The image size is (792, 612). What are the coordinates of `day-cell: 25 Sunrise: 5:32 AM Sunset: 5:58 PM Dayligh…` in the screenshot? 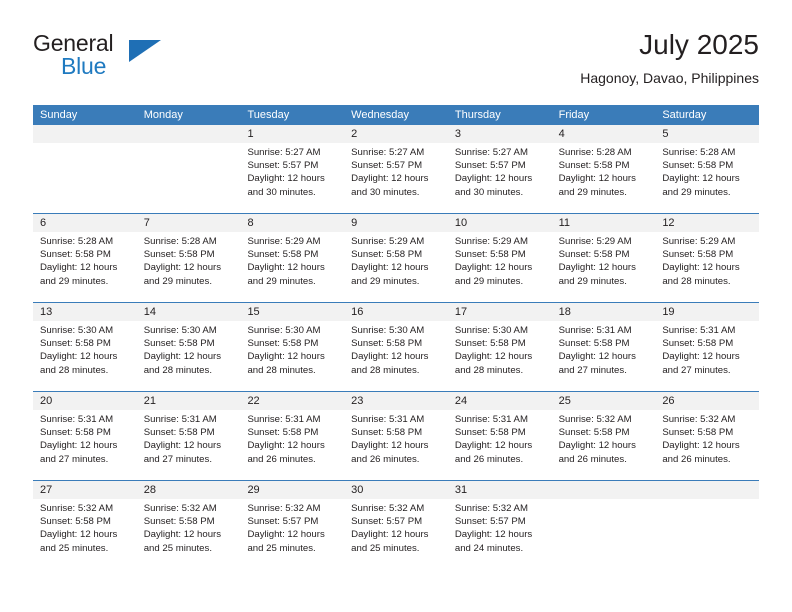 It's located at (603, 436).